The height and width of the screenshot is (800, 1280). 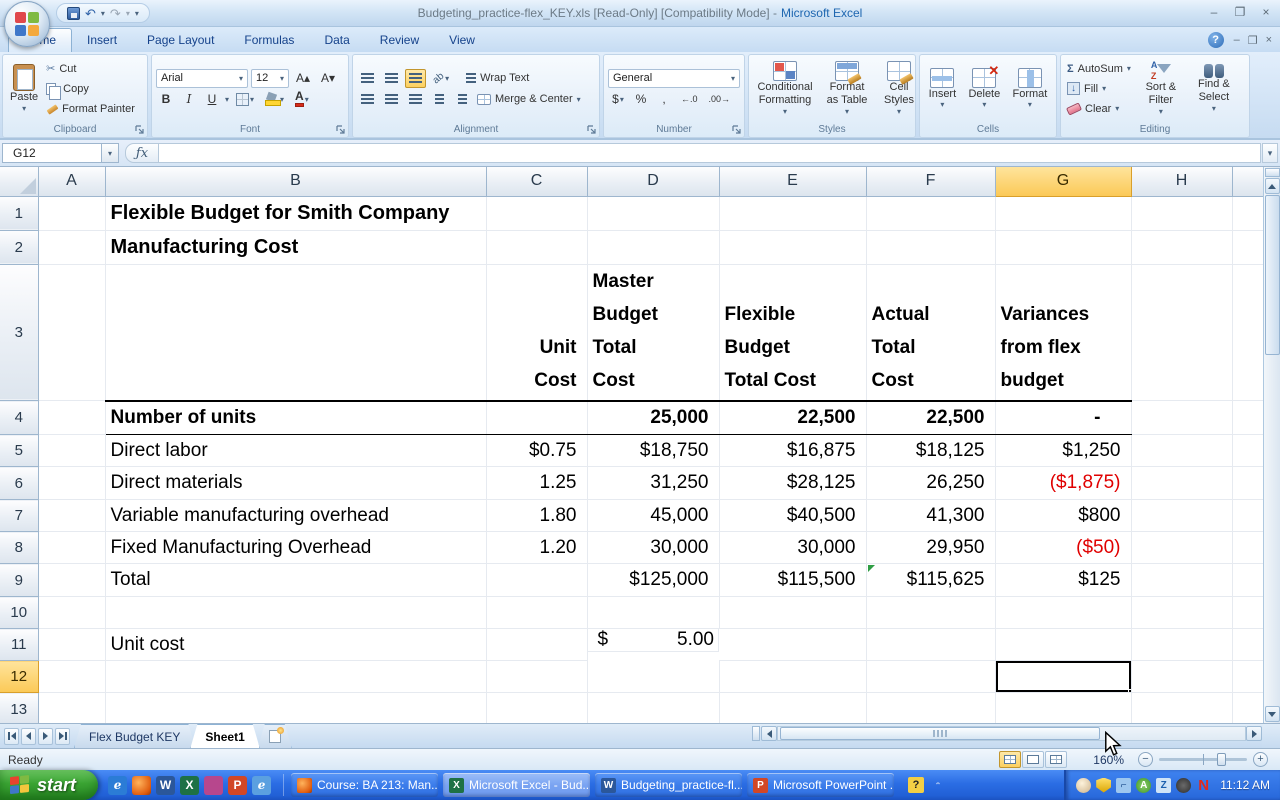 What do you see at coordinates (367, 78) in the screenshot?
I see `align-top-button` at bounding box center [367, 78].